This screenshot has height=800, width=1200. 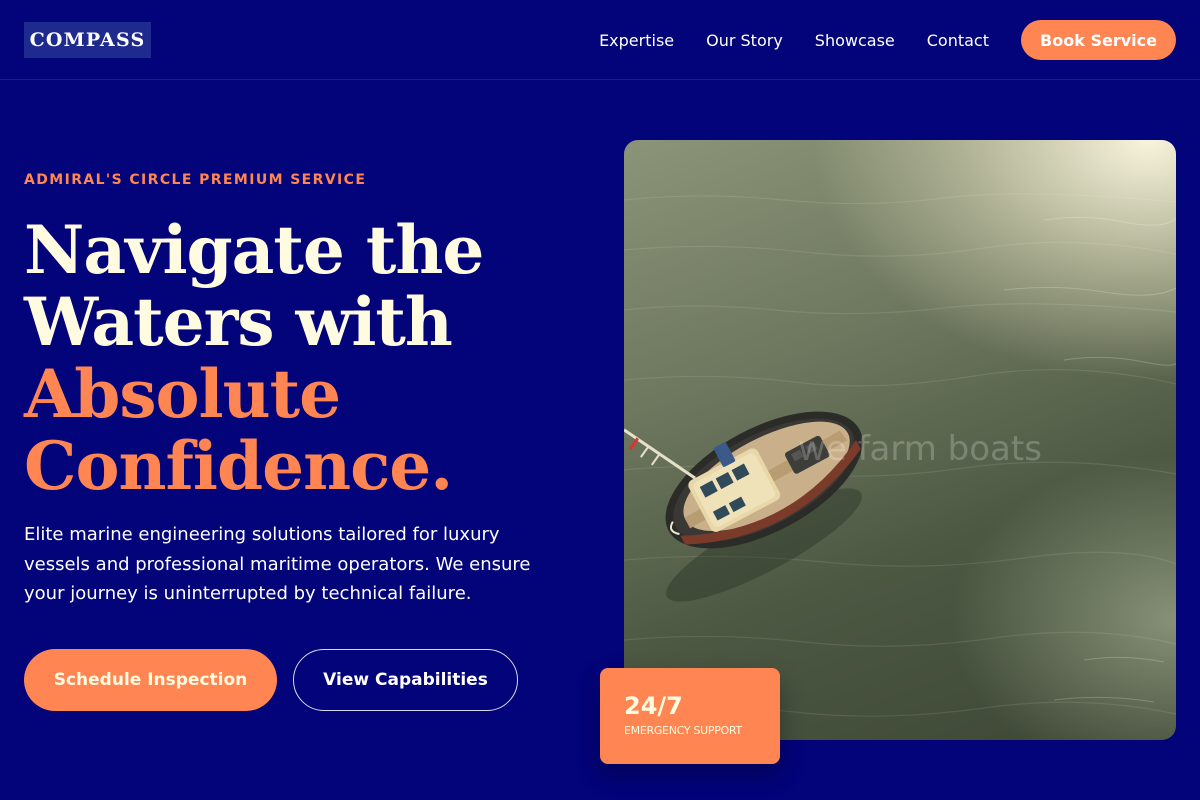 I want to click on schedule-inspection-button: Schedule Inspection, so click(x=150, y=680).